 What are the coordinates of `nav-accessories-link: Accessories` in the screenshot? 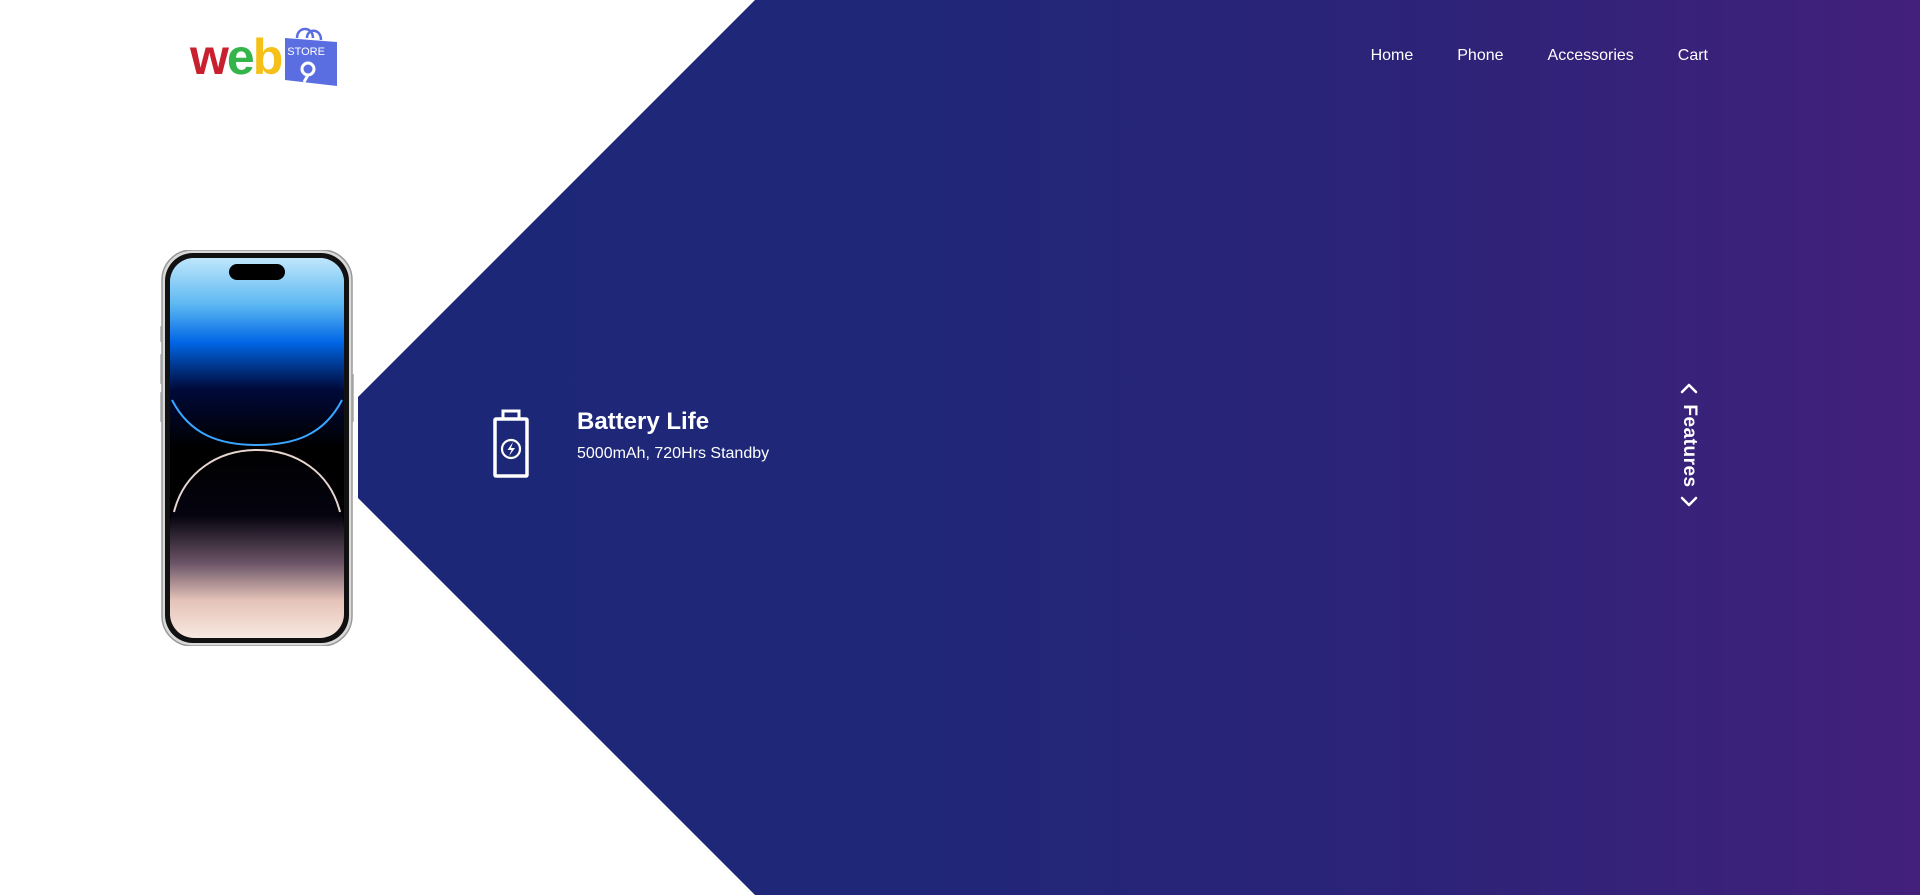 It's located at (1591, 56).